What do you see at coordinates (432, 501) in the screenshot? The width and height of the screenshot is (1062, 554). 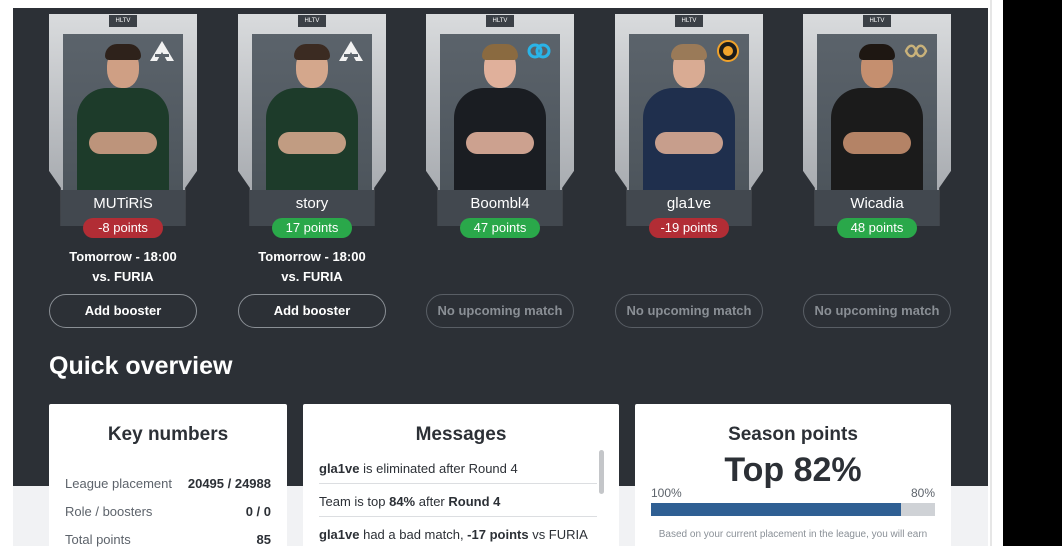 I see `message-text: after` at bounding box center [432, 501].